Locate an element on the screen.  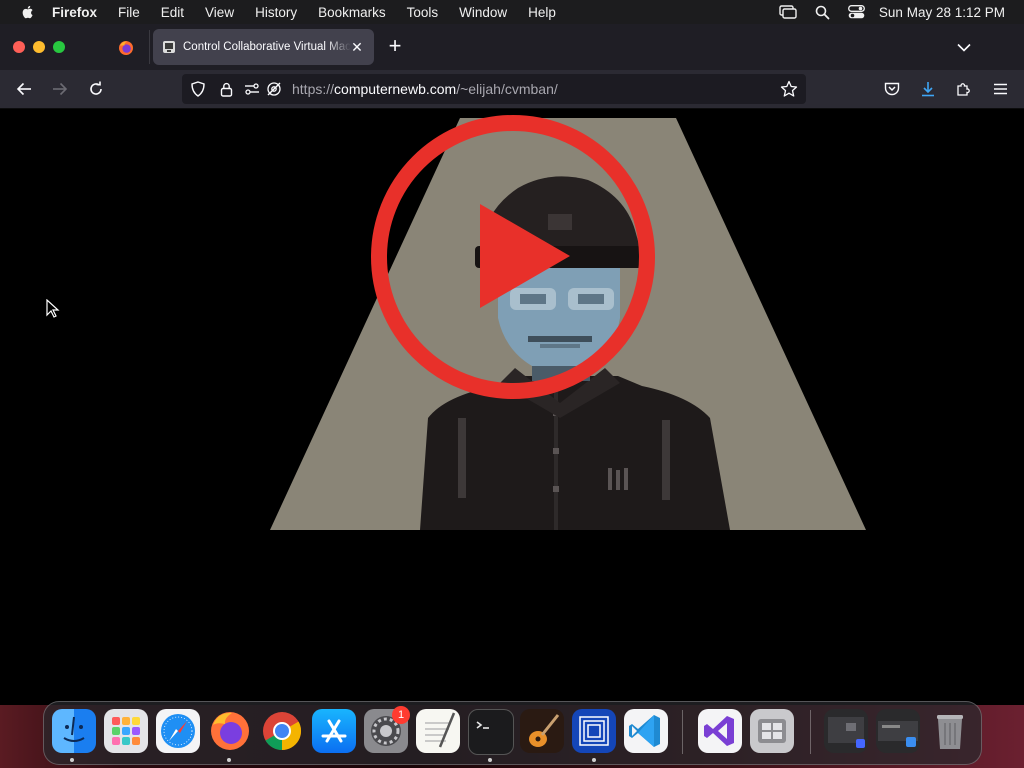
firefox-icon is located at coordinates (126, 48).